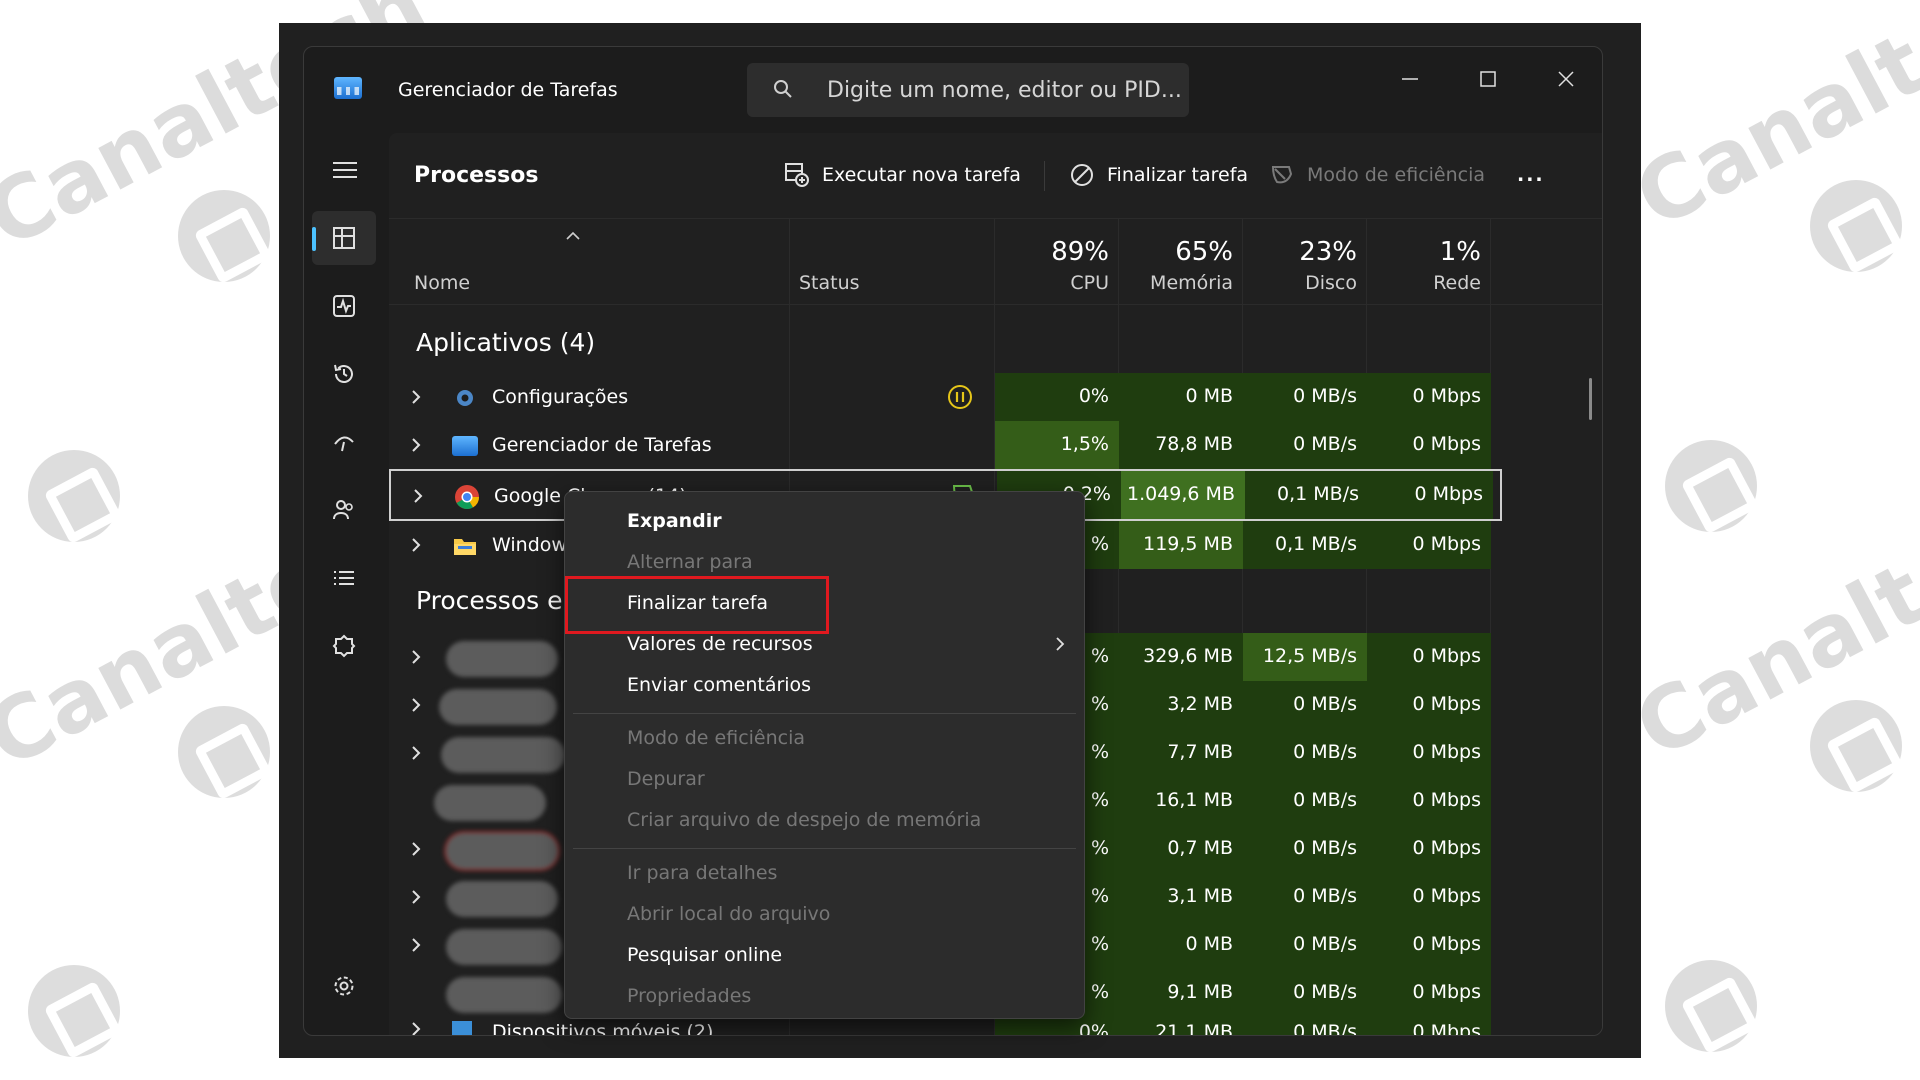  What do you see at coordinates (348, 88) in the screenshot?
I see `task-manager-app-icon` at bounding box center [348, 88].